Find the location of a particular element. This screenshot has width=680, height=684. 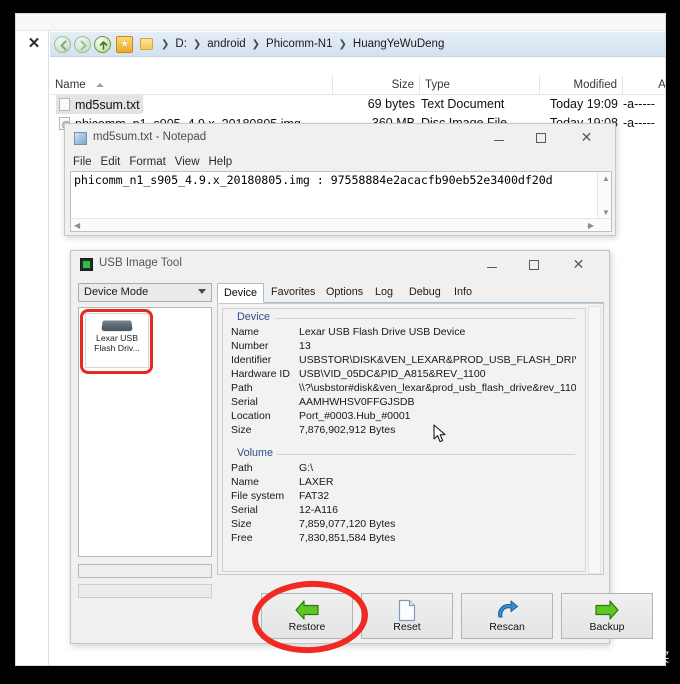

volume-size-key: Size is located at coordinates (241, 524).